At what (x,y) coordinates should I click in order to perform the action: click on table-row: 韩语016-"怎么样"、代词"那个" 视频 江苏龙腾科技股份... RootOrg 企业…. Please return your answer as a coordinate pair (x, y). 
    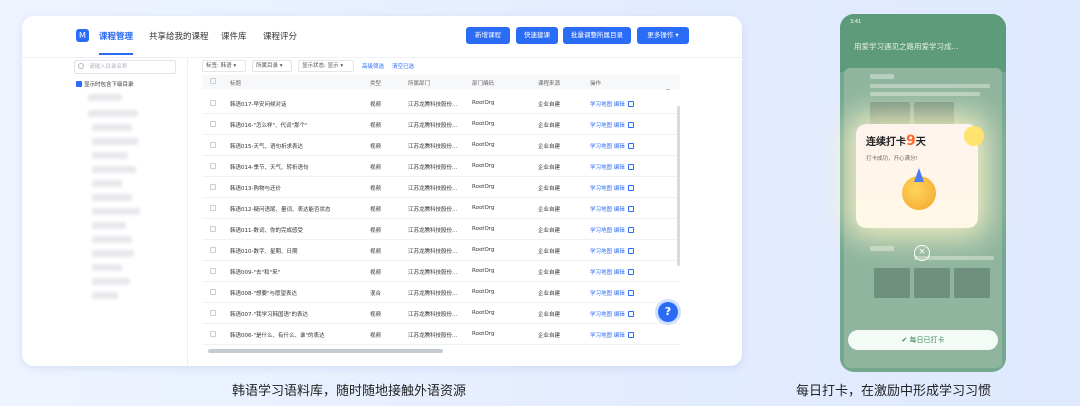
    Looking at the image, I should click on (441, 124).